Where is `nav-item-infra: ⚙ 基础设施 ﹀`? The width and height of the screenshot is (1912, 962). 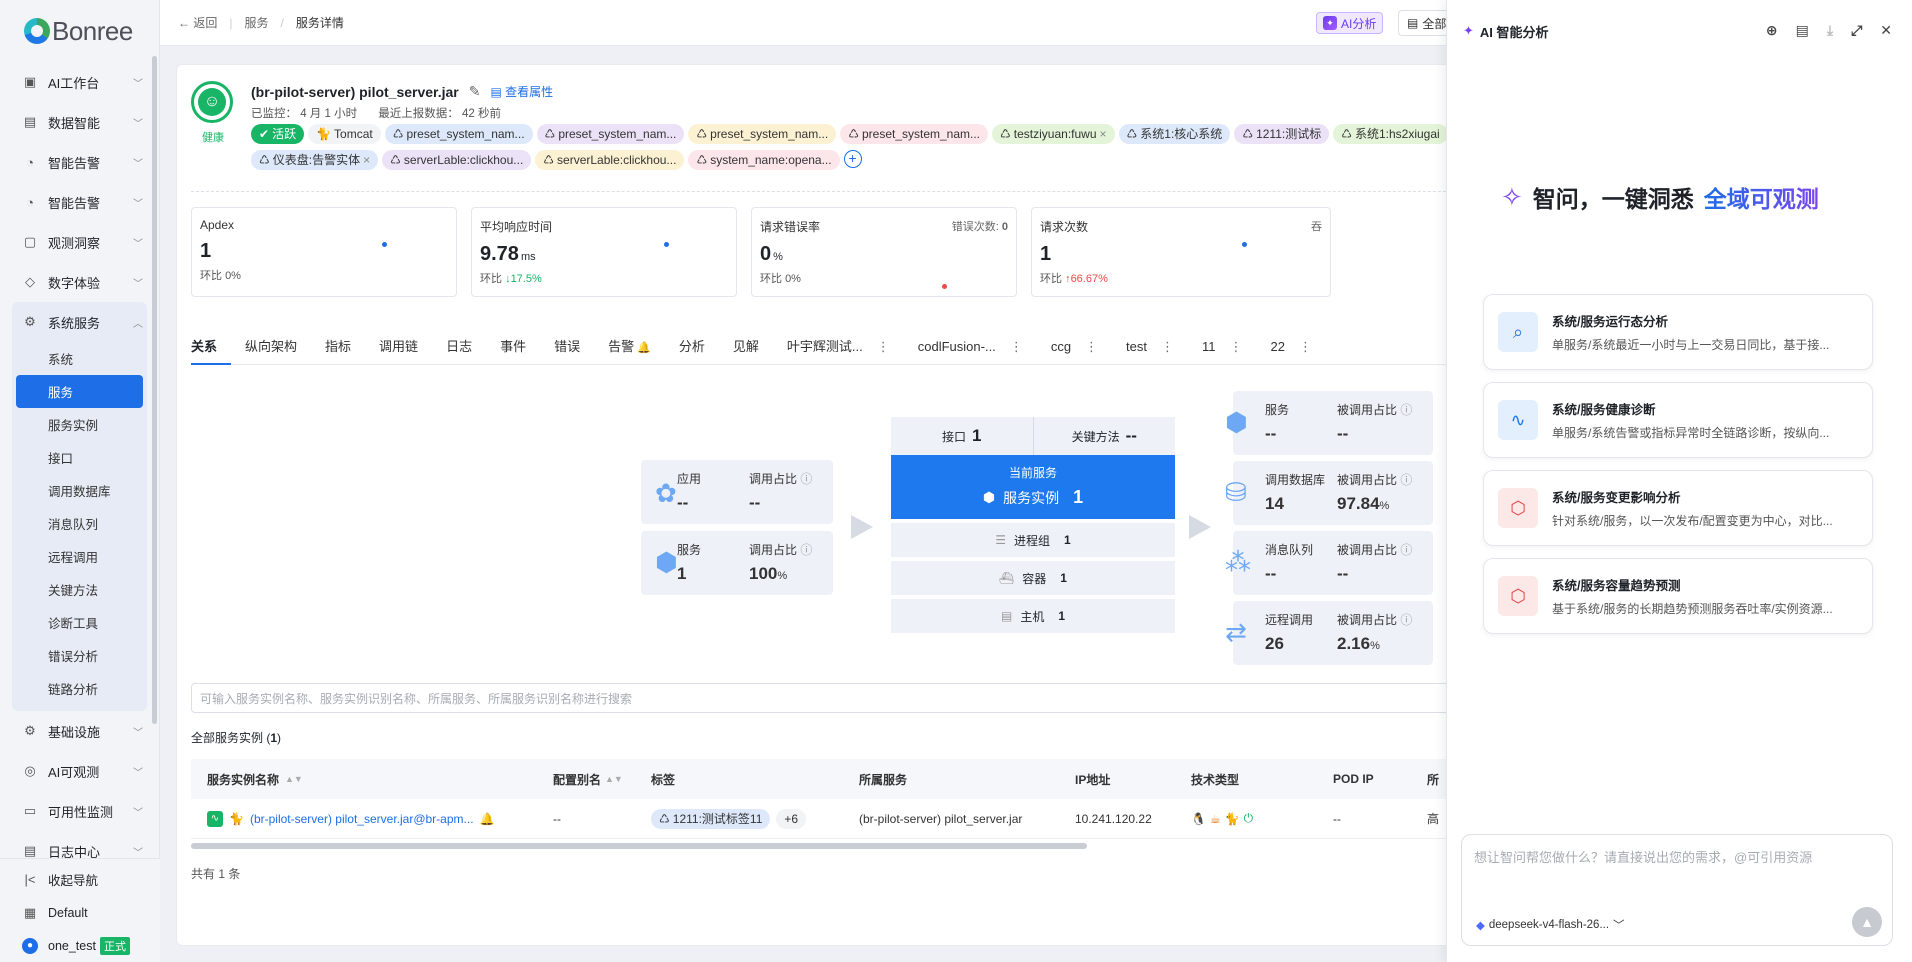
nav-item-infra: ⚙ 基础设施 ﹀ is located at coordinates (79, 731).